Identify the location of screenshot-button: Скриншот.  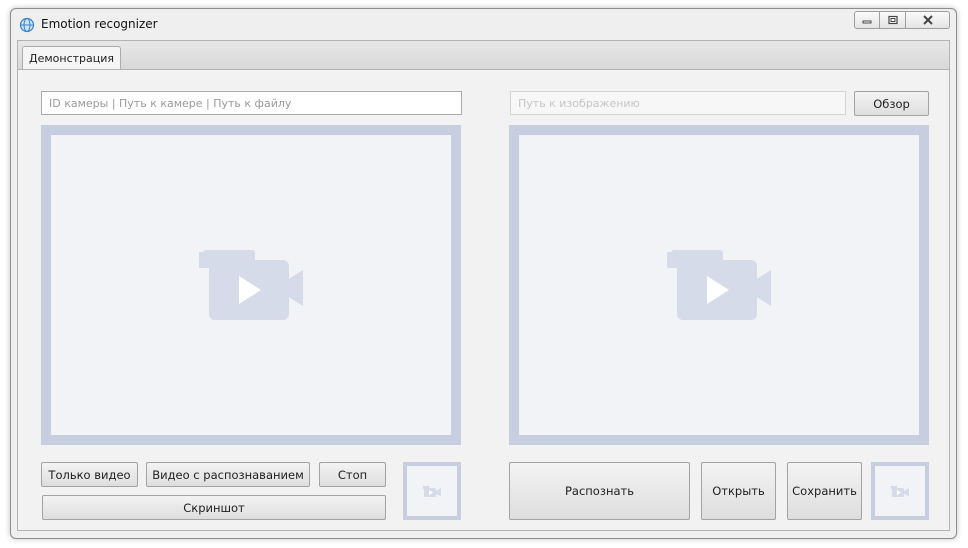
(214, 507).